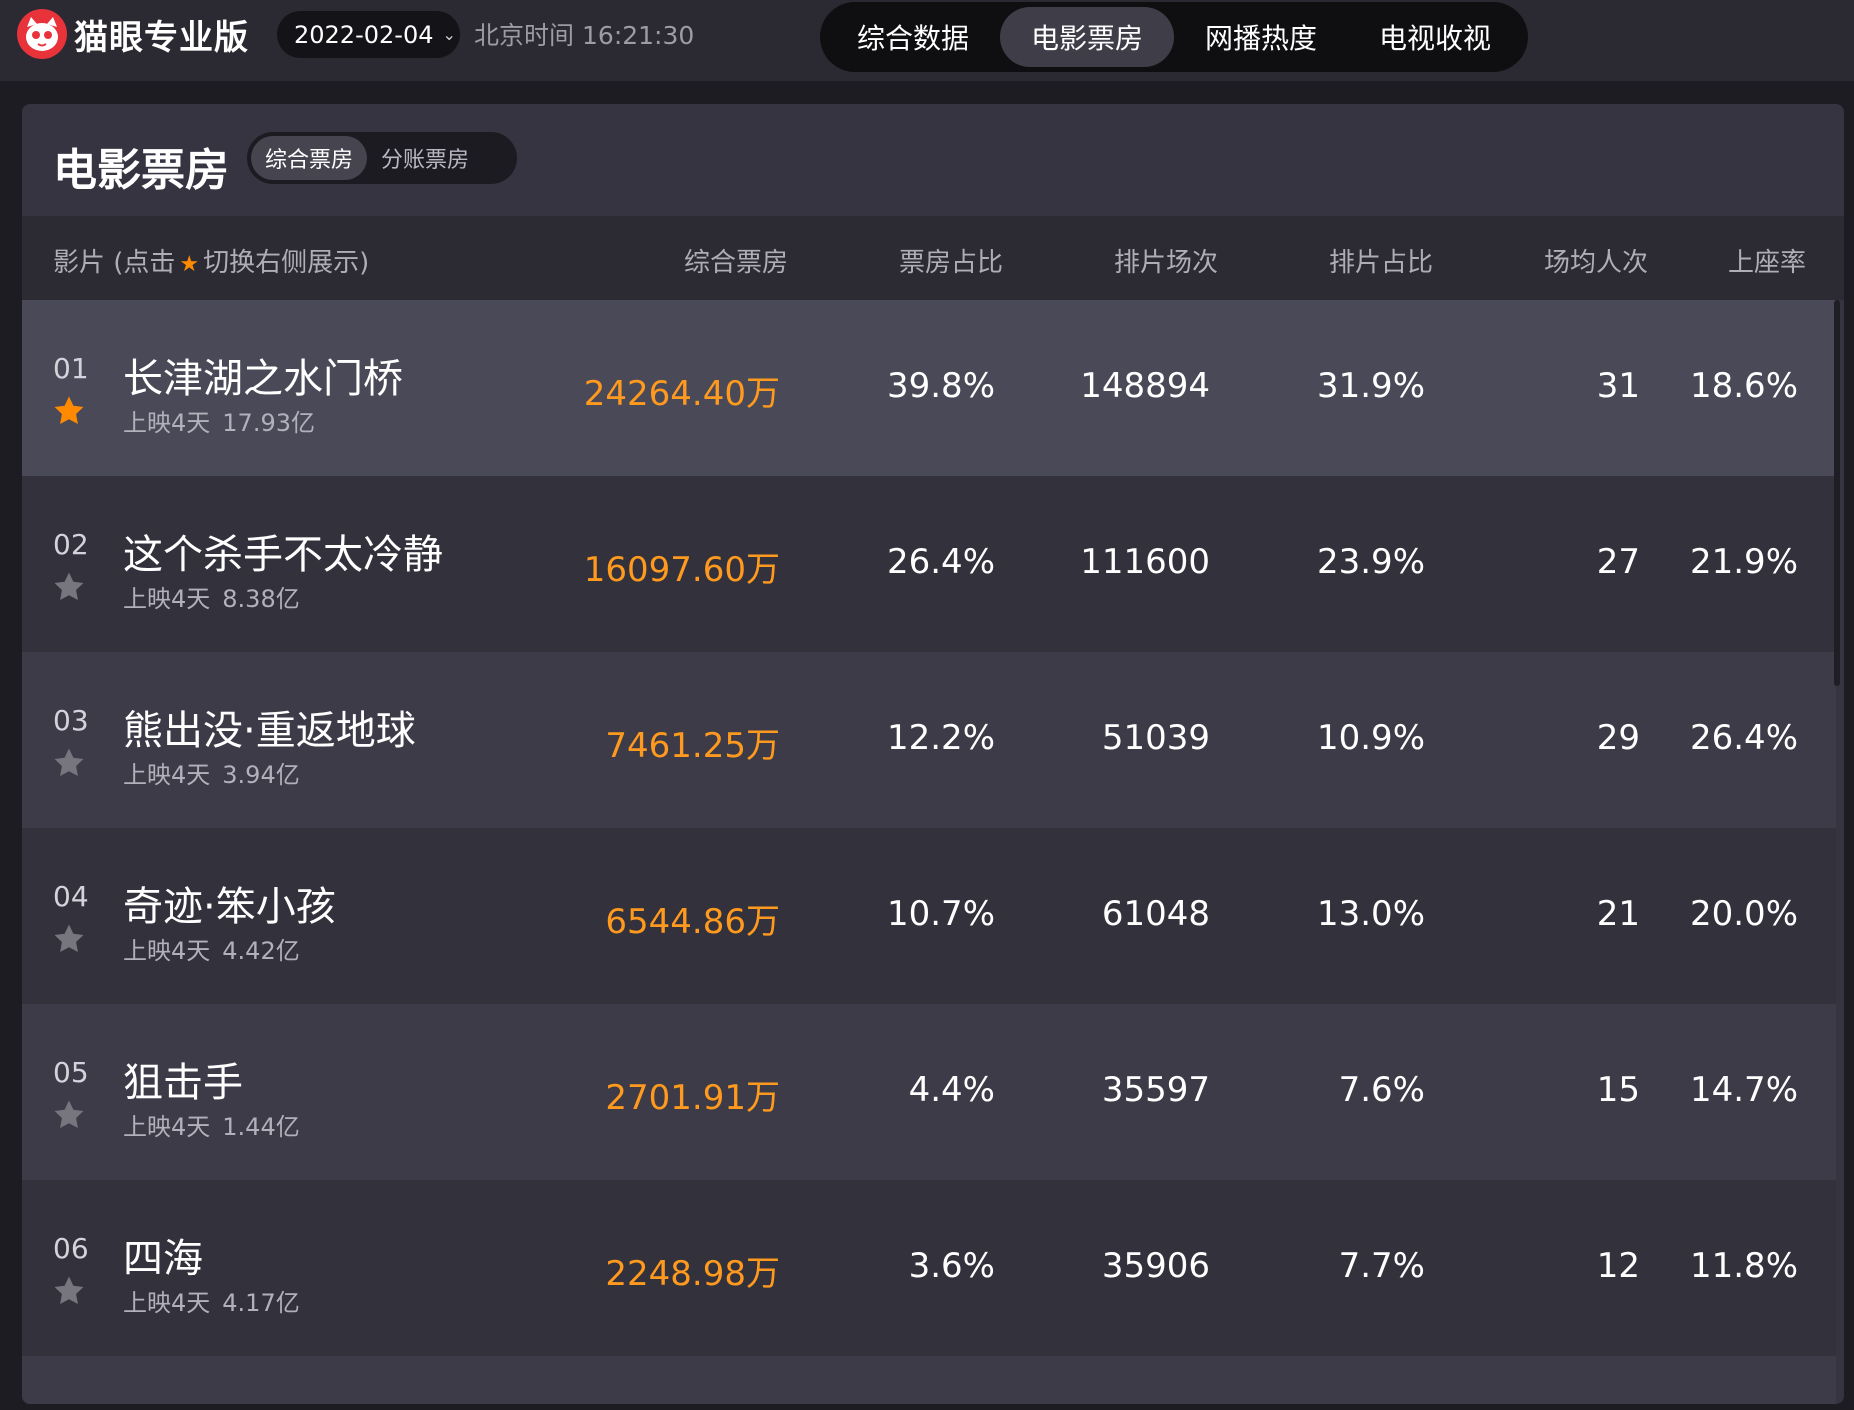  I want to click on cell-screenings: 61048, so click(1155, 914).